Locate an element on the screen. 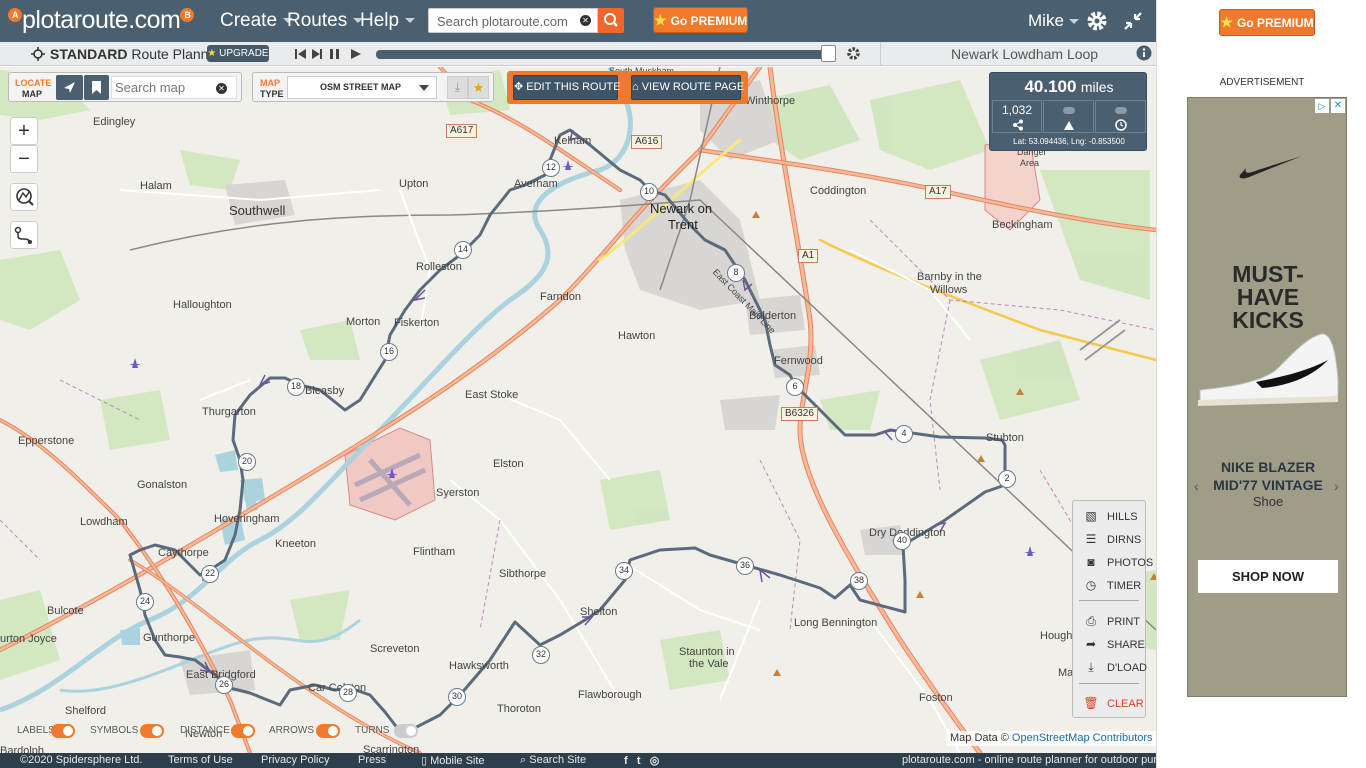  road-sign: A1 is located at coordinates (808, 256).